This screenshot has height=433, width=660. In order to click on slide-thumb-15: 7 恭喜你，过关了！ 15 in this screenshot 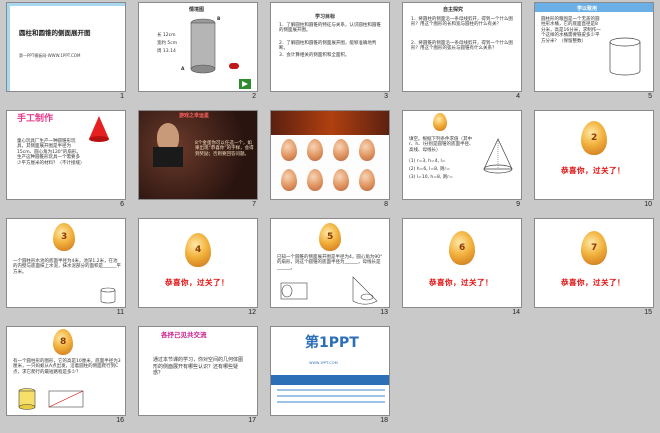, I will do `click(593, 269)`.